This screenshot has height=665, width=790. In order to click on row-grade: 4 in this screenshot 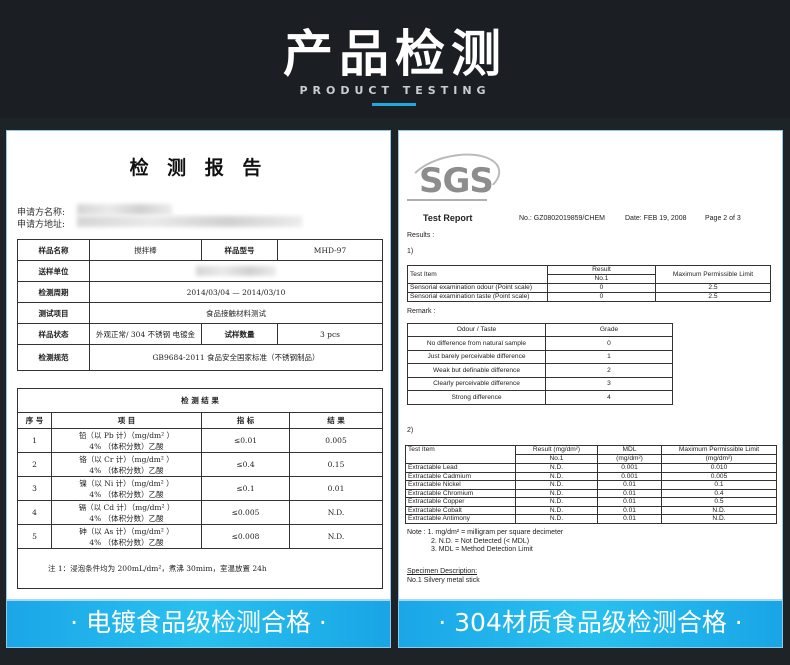, I will do `click(609, 397)`.